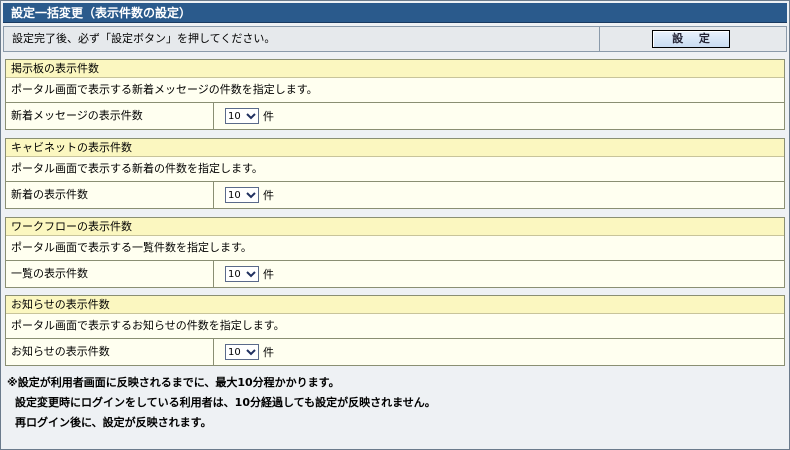  What do you see at coordinates (395, 305) in the screenshot?
I see `section-header: お知らせの表示件数` at bounding box center [395, 305].